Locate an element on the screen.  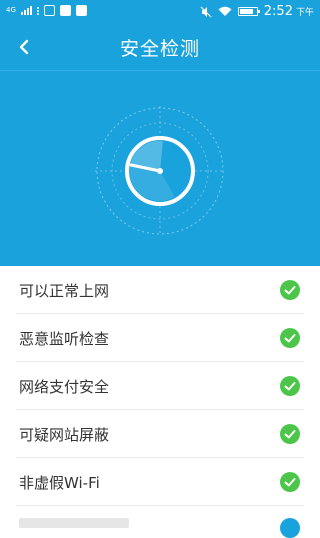
status-ampm: 下午 is located at coordinates (304, 13).